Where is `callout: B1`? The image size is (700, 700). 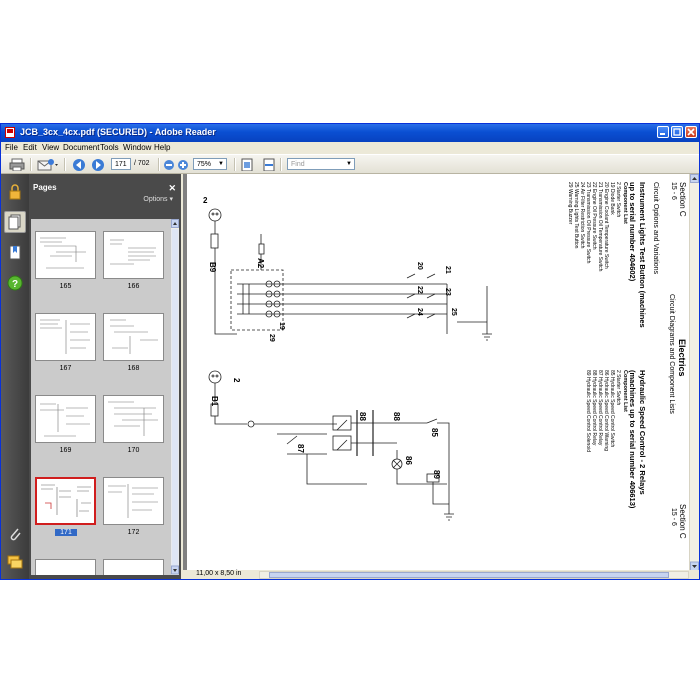 callout: B1 is located at coordinates (214, 401).